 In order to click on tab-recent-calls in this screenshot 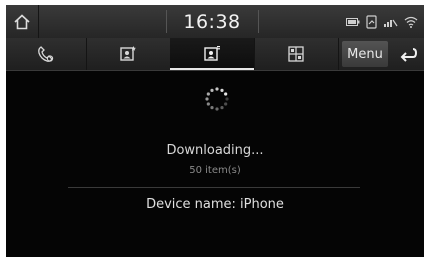, I will do `click(46, 54)`.